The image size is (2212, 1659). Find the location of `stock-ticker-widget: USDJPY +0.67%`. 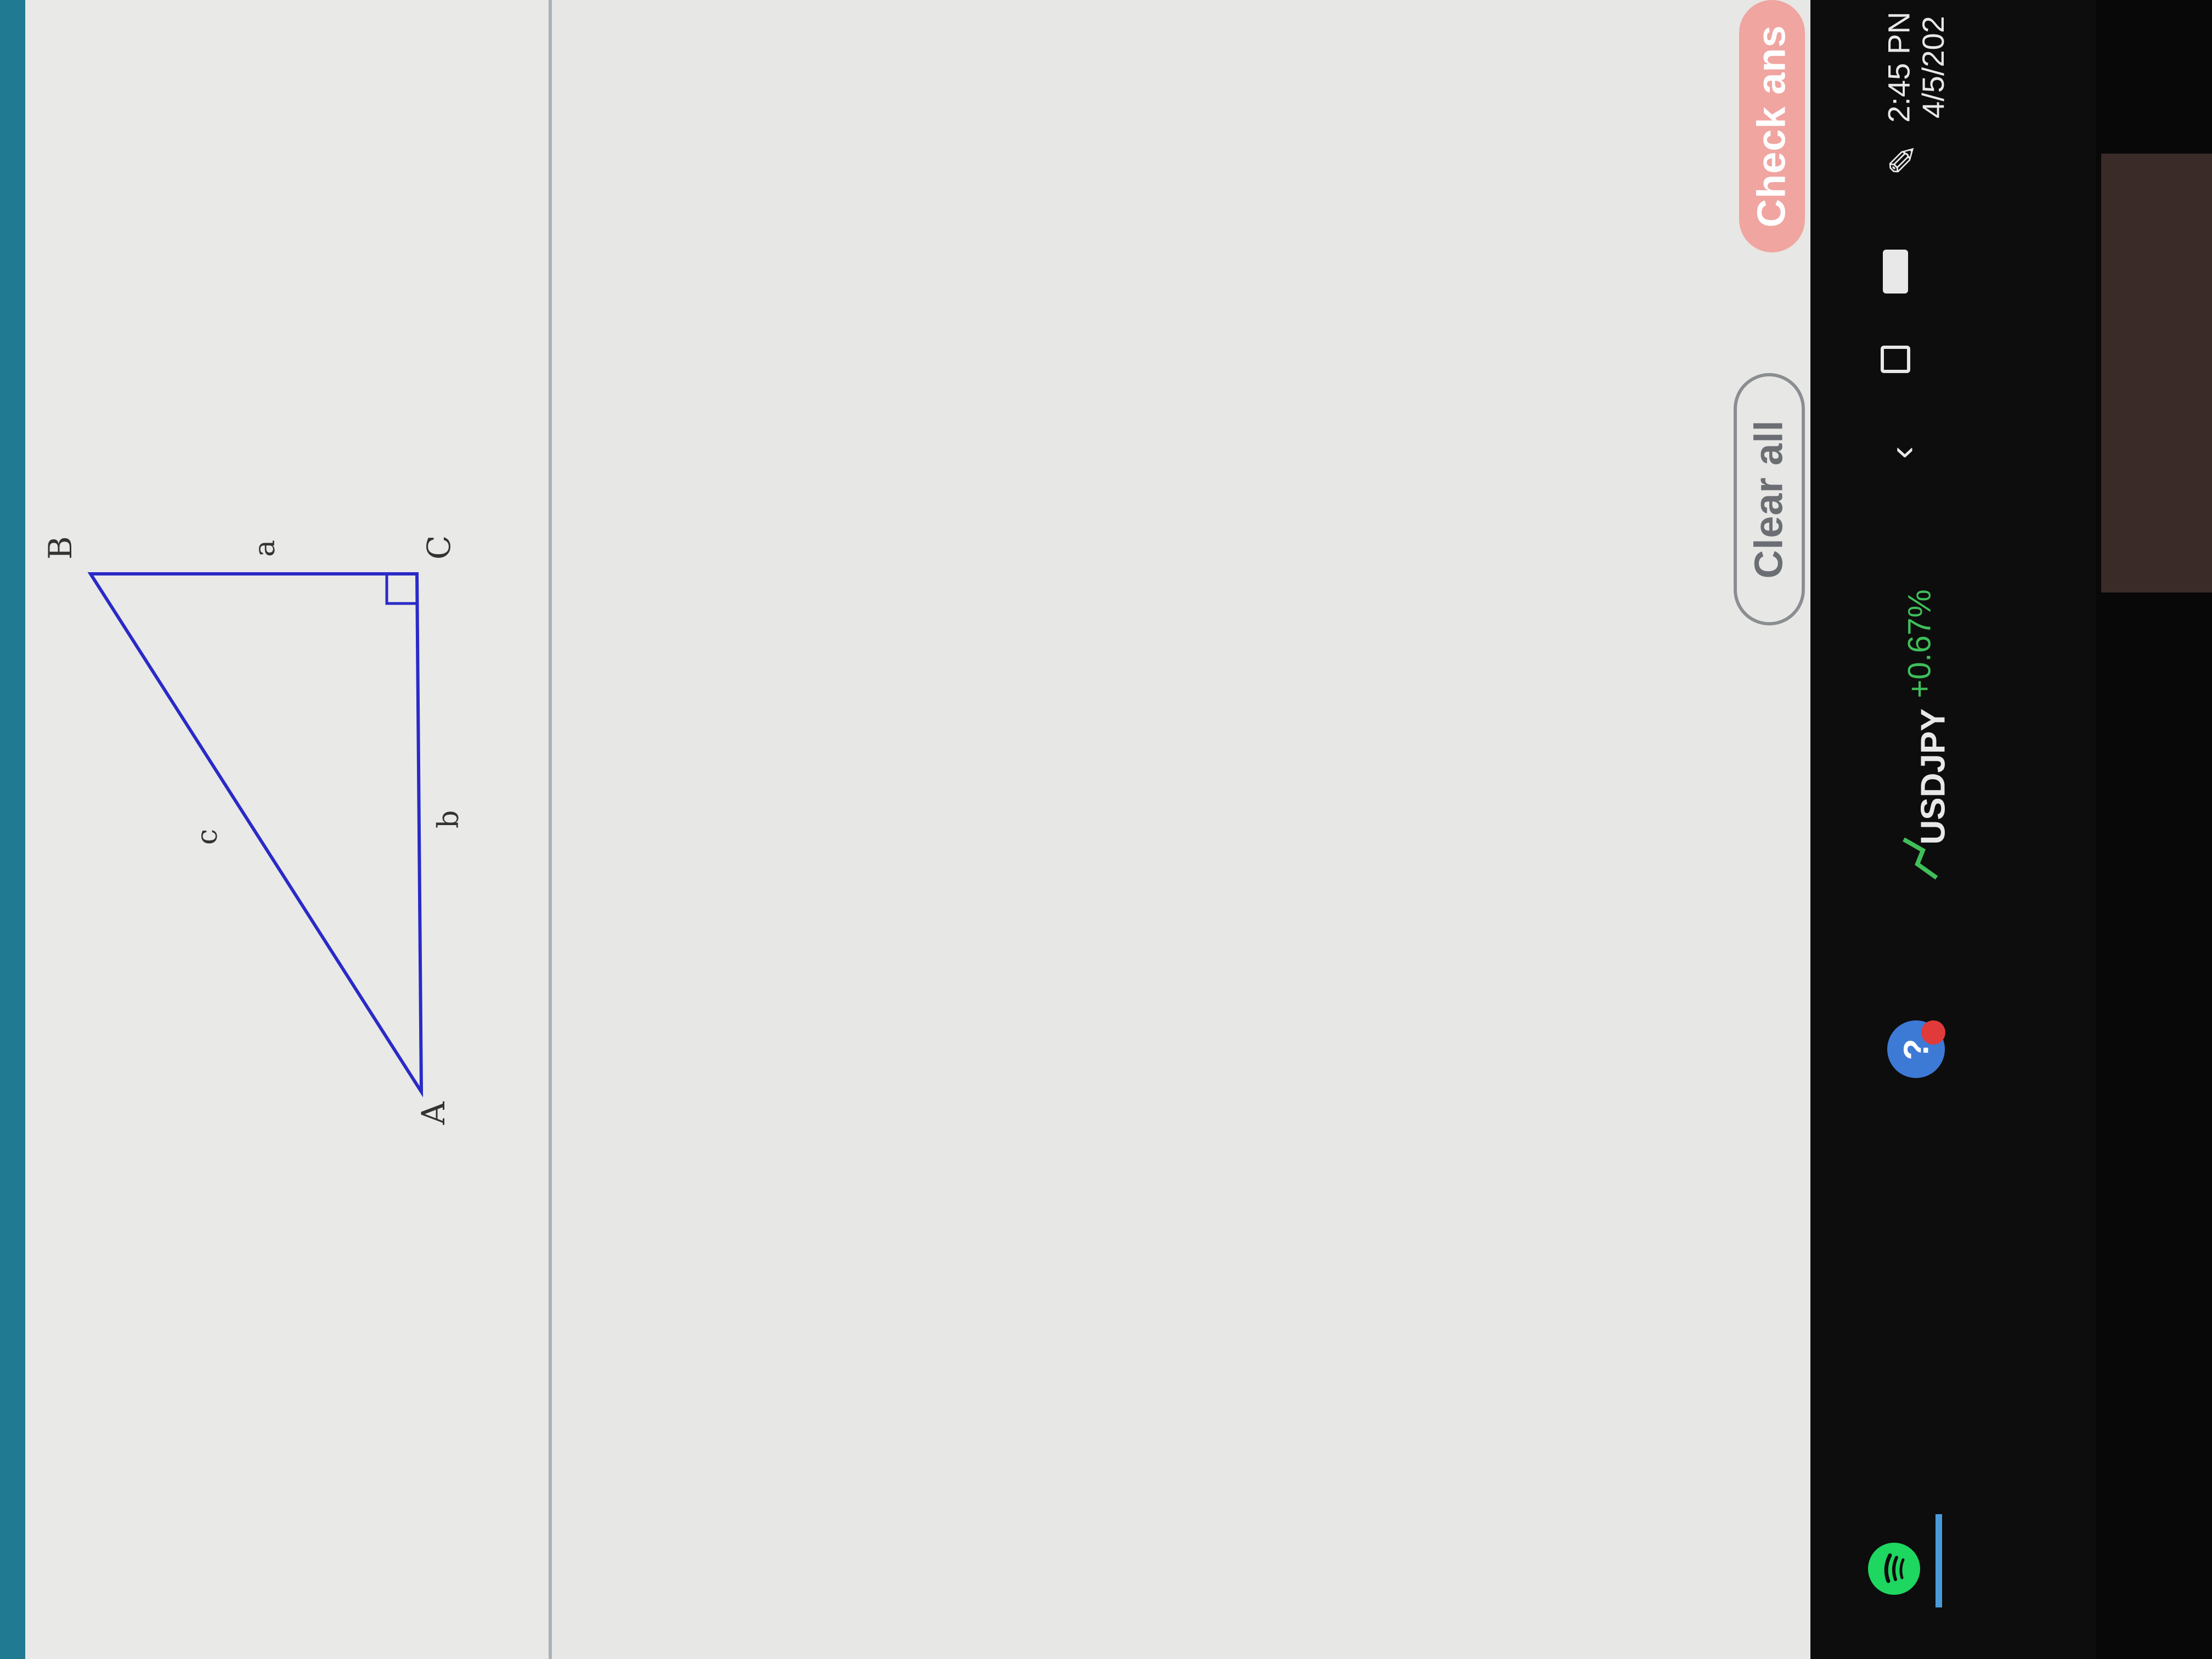

stock-ticker-widget: USDJPY +0.67% is located at coordinates (1923, 730).